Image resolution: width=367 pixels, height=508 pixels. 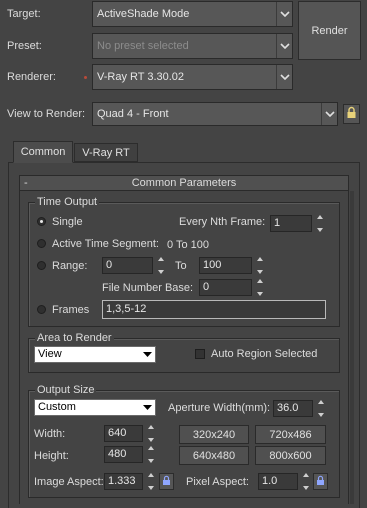 What do you see at coordinates (181, 266) in the screenshot?
I see `range-to-label: To` at bounding box center [181, 266].